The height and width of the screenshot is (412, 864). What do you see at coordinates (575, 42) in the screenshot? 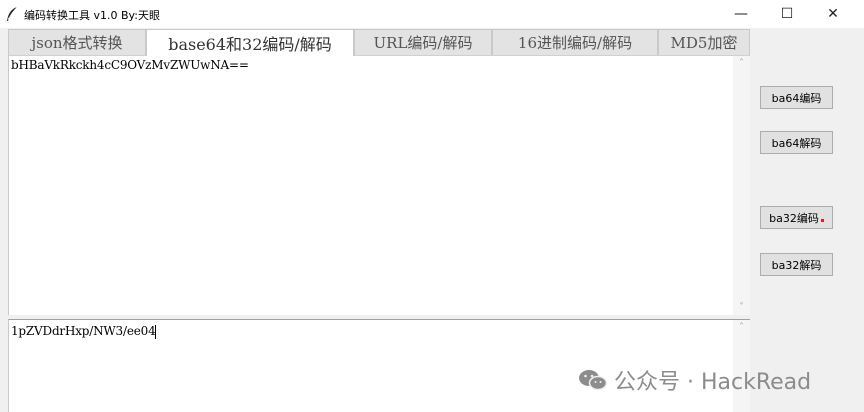
I see `tab-hex-codec: 16进制编码/解码` at bounding box center [575, 42].